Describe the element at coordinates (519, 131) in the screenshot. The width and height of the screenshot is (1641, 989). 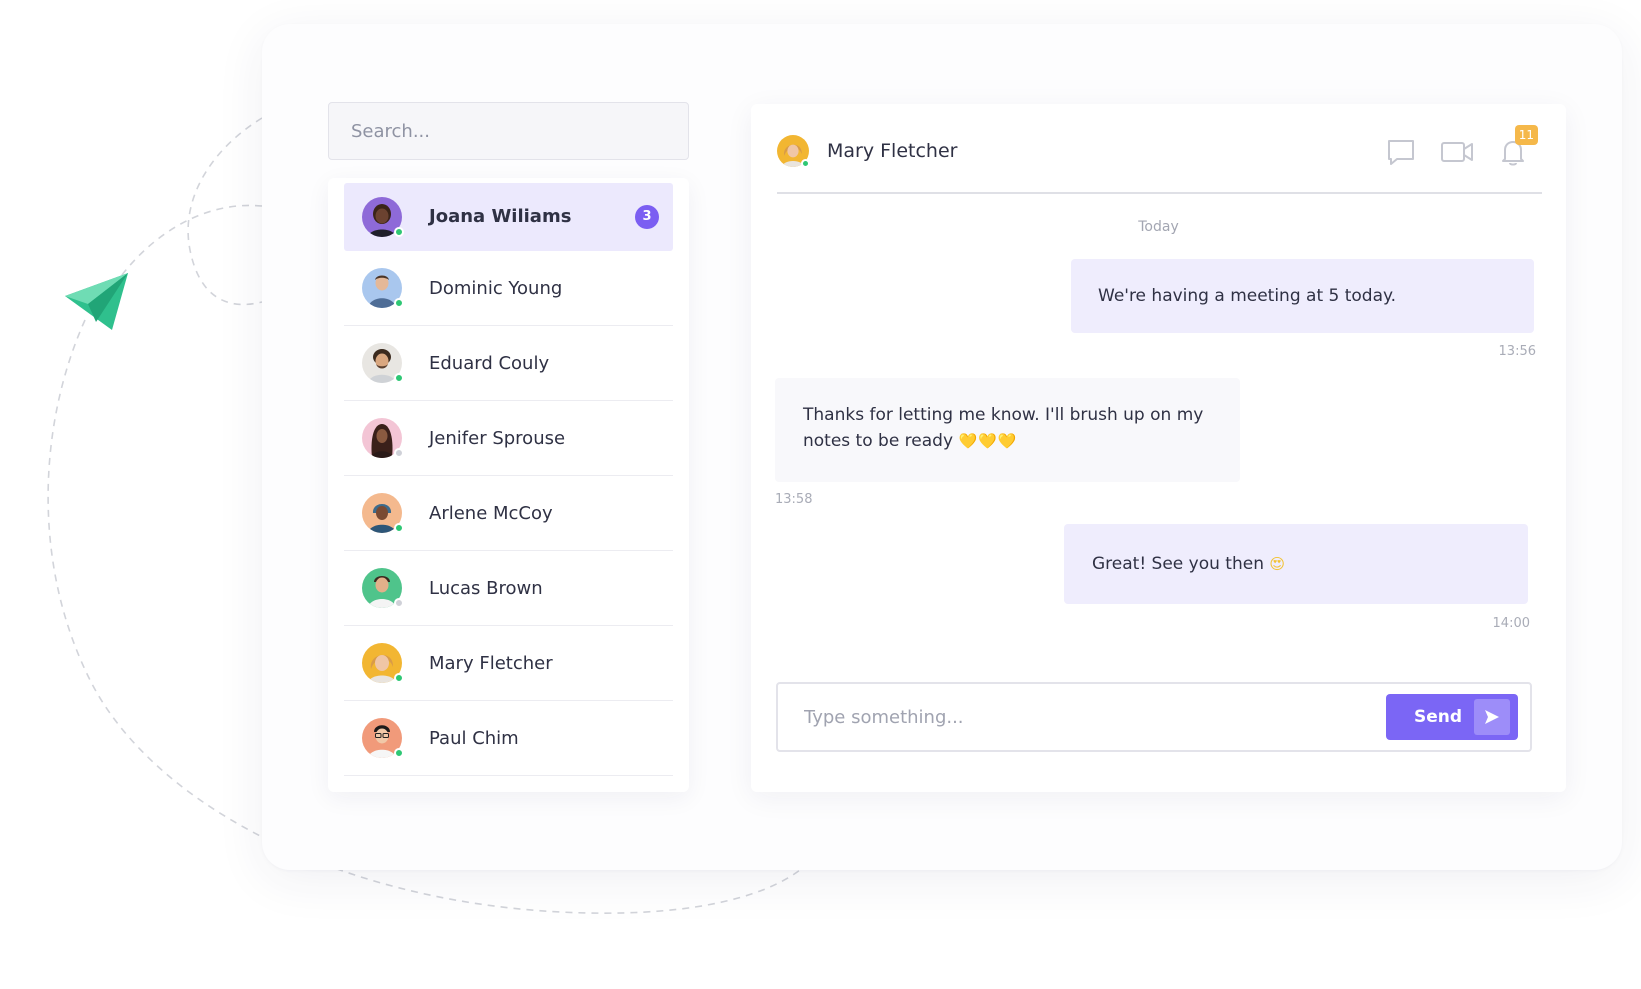
I see `search-input` at that location.